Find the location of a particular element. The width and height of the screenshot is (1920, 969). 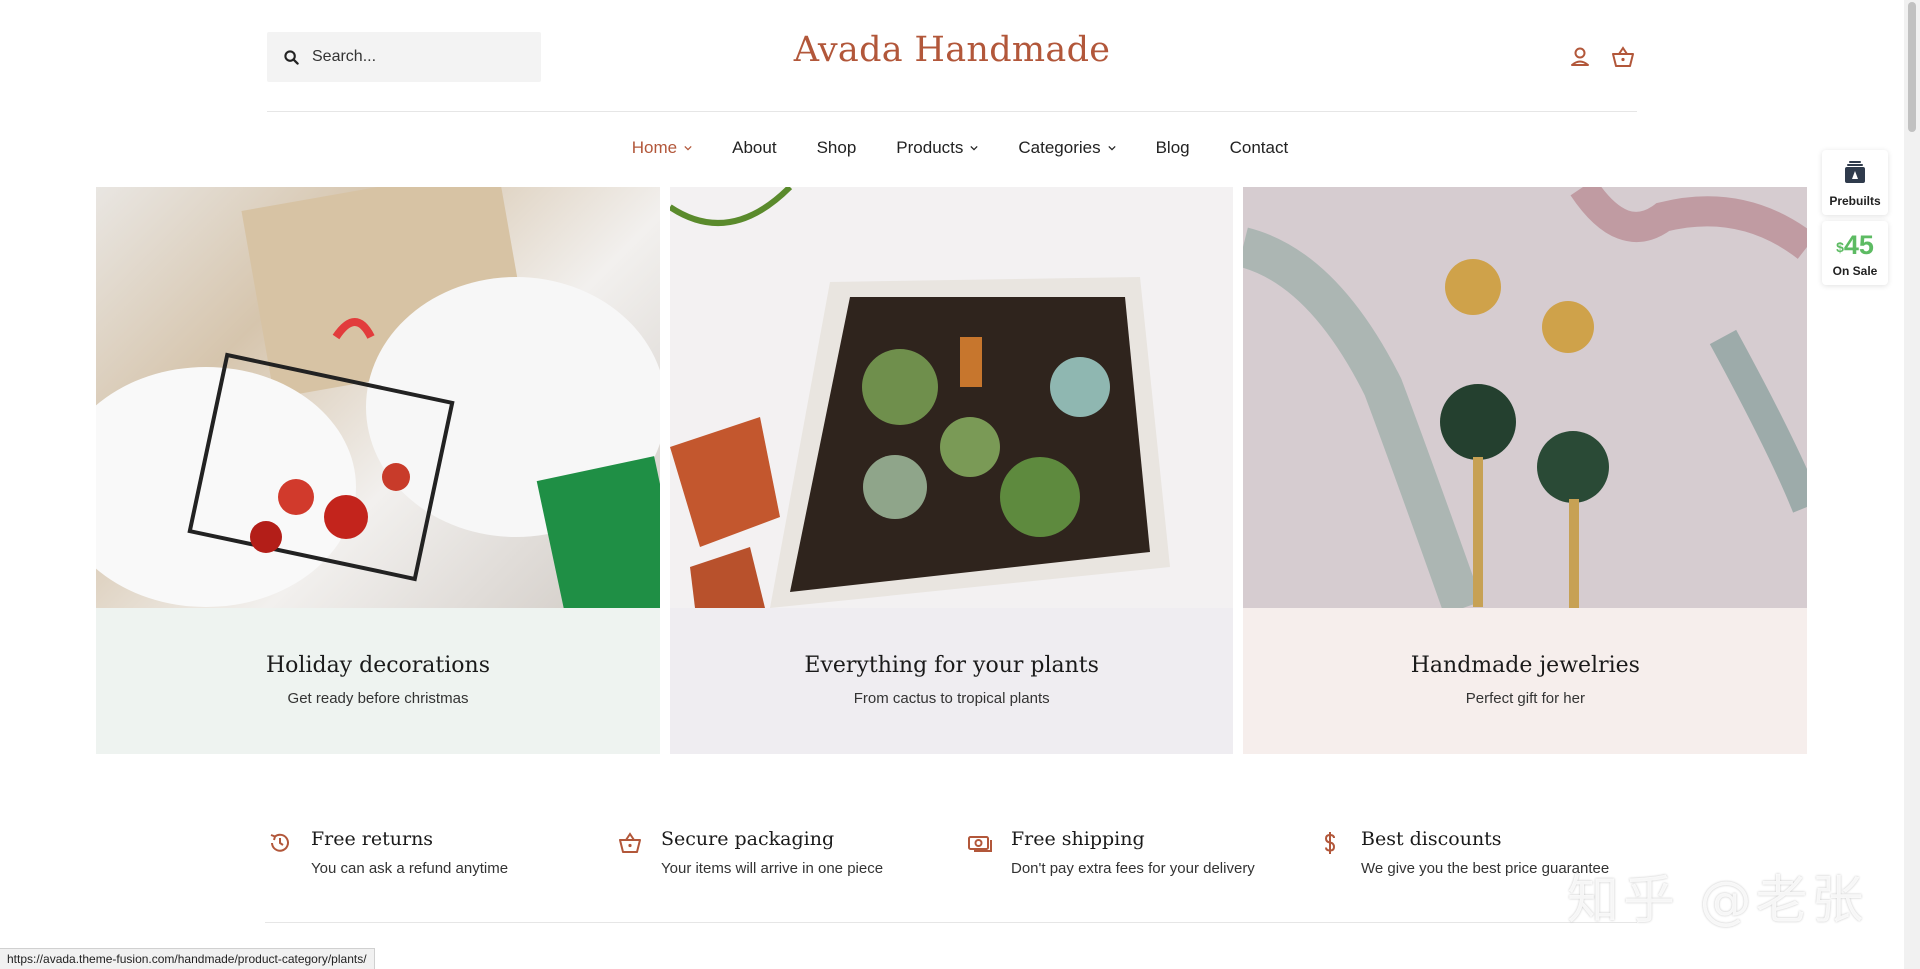

card-subtitle: From cactus to tropical plants is located at coordinates (951, 698).